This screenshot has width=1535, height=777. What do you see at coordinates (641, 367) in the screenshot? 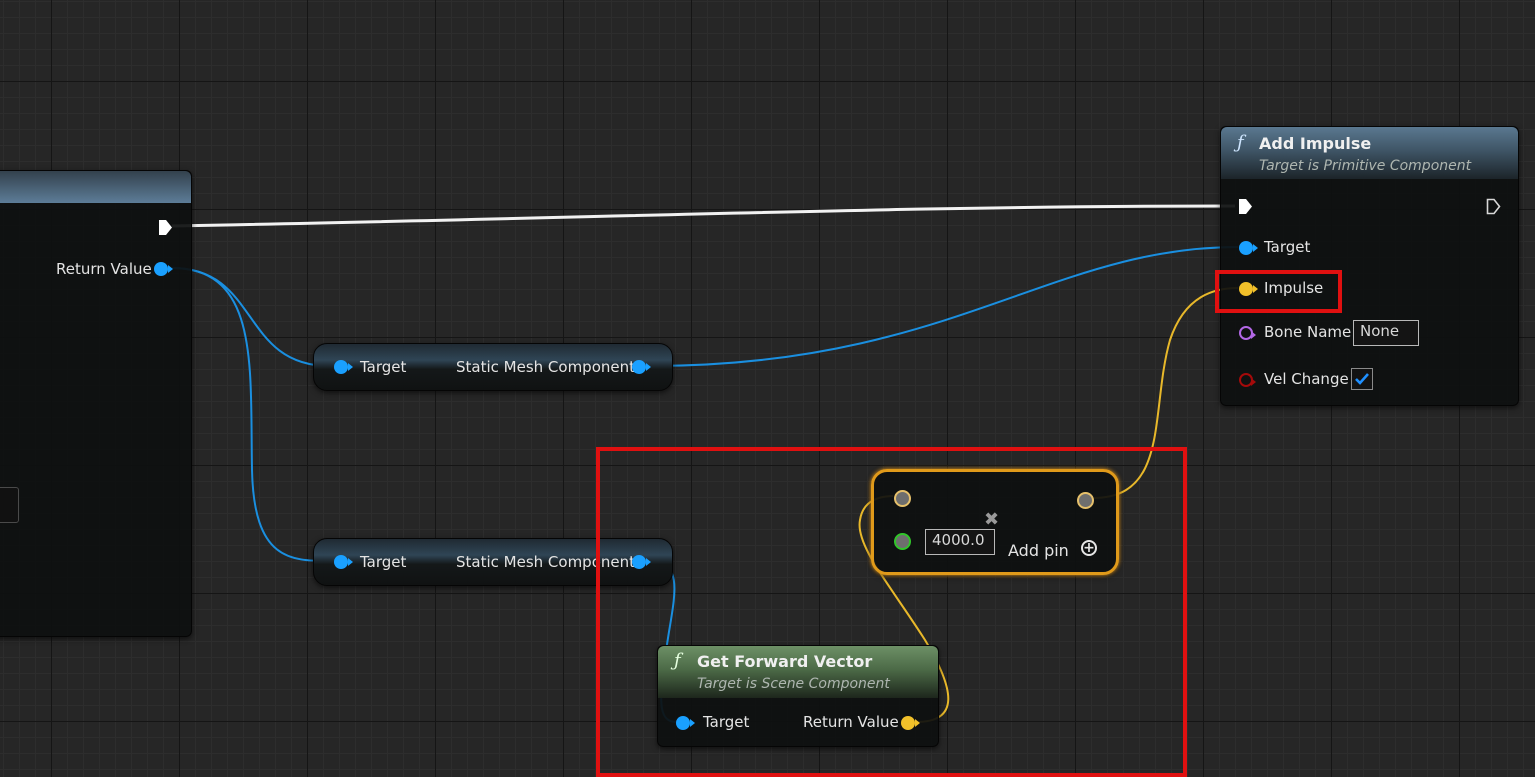
I see `cast1-output-pin` at bounding box center [641, 367].